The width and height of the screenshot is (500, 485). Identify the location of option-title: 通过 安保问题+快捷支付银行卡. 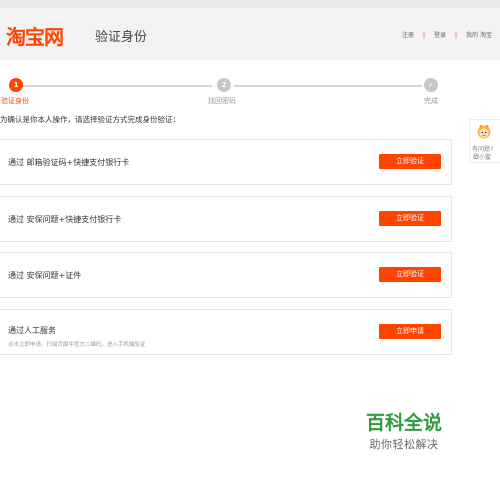
(65, 219).